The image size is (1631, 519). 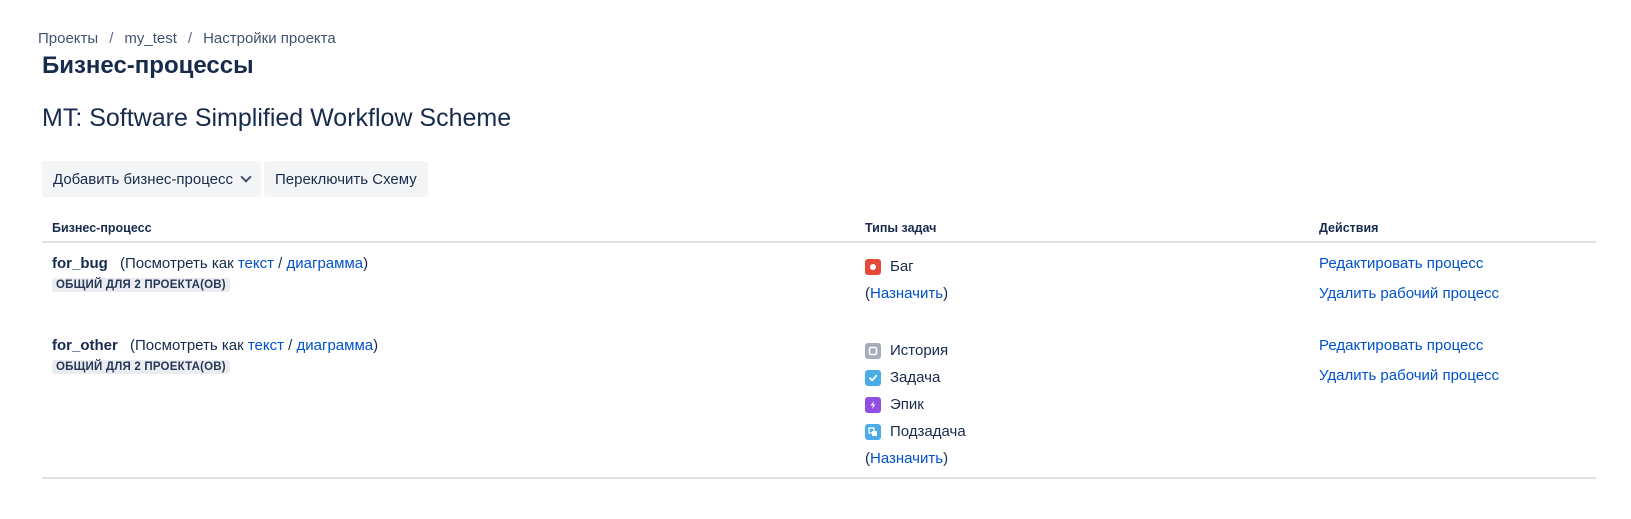 I want to click on add-workflow-button: Добавить бизнес-процесс, so click(x=151, y=179).